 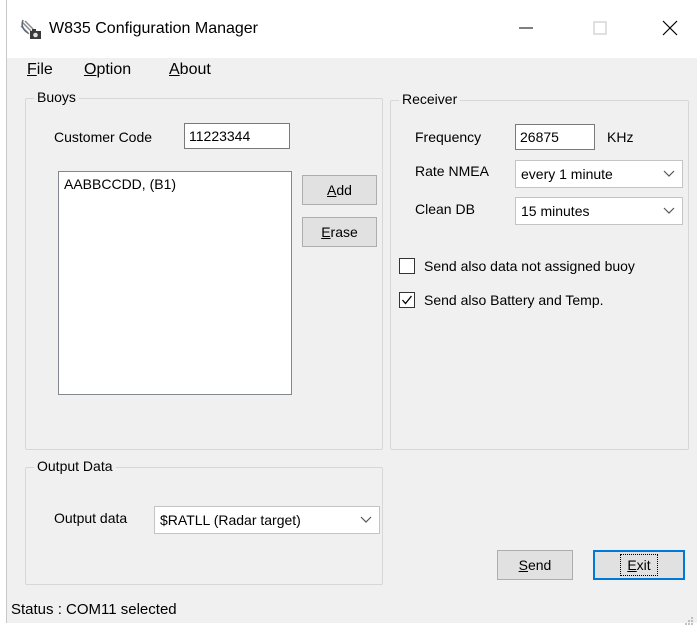 I want to click on output-data-label: Output data, so click(x=91, y=518).